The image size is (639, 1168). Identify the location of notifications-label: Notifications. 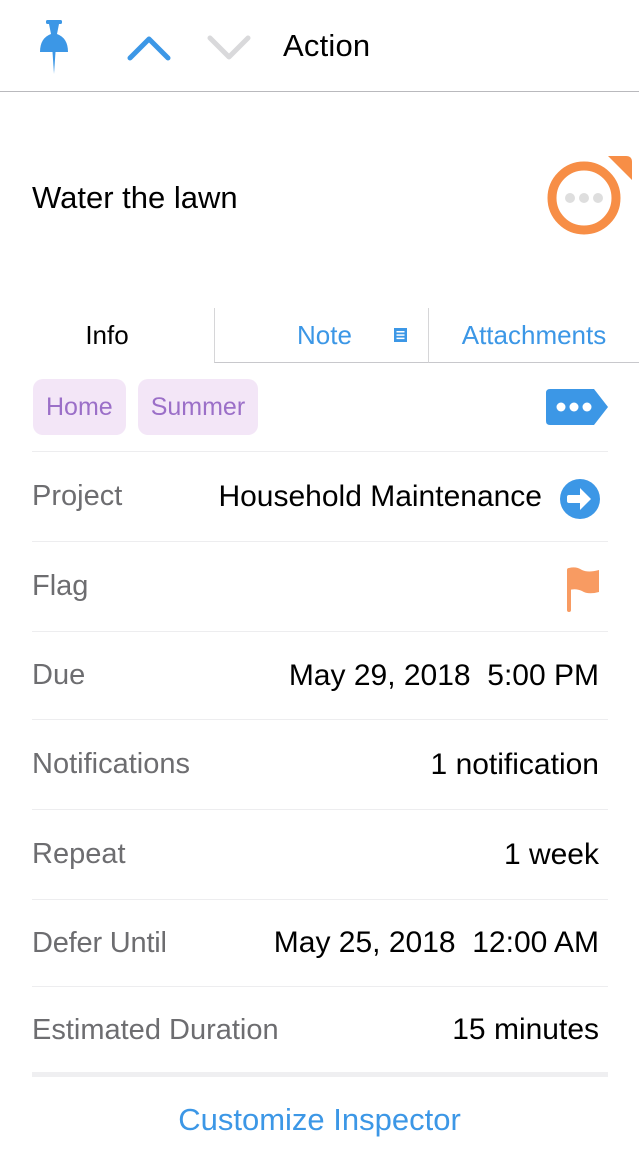
(111, 764).